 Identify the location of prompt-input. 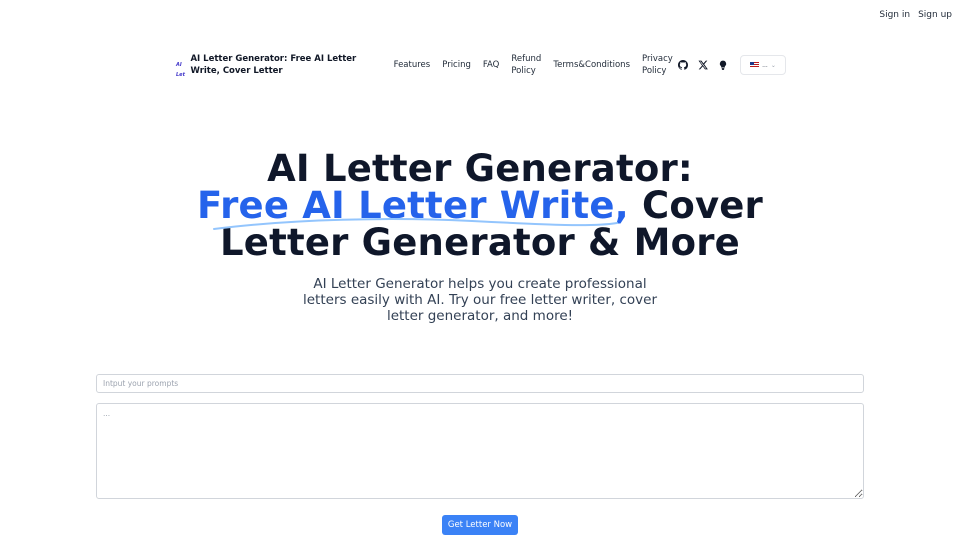
(480, 383).